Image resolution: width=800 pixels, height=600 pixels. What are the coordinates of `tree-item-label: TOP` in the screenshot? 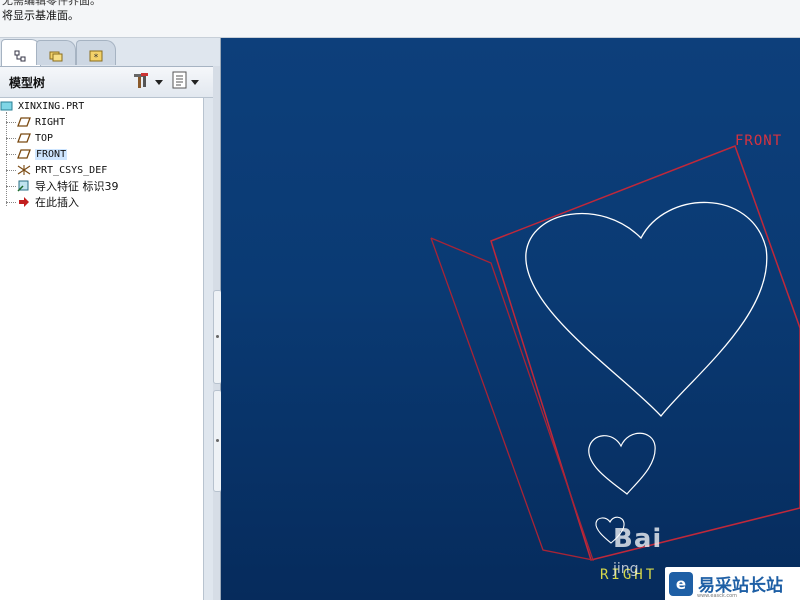 It's located at (44, 138).